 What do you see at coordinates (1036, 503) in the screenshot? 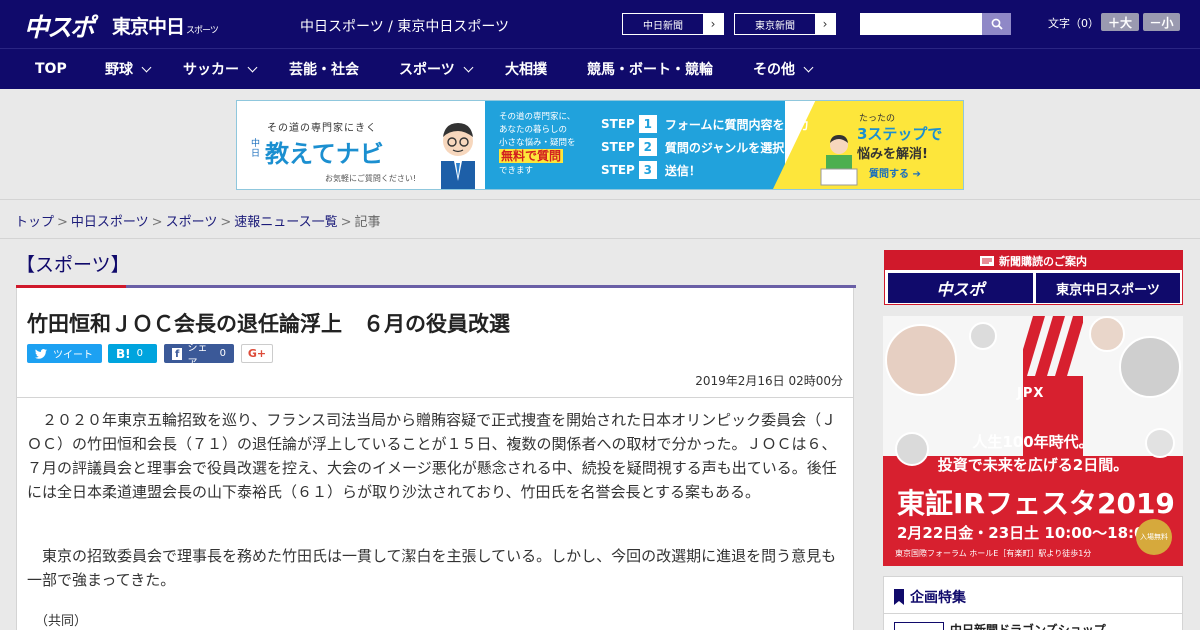
I see `ad-title: 東証IRフェスタ2019` at bounding box center [1036, 503].